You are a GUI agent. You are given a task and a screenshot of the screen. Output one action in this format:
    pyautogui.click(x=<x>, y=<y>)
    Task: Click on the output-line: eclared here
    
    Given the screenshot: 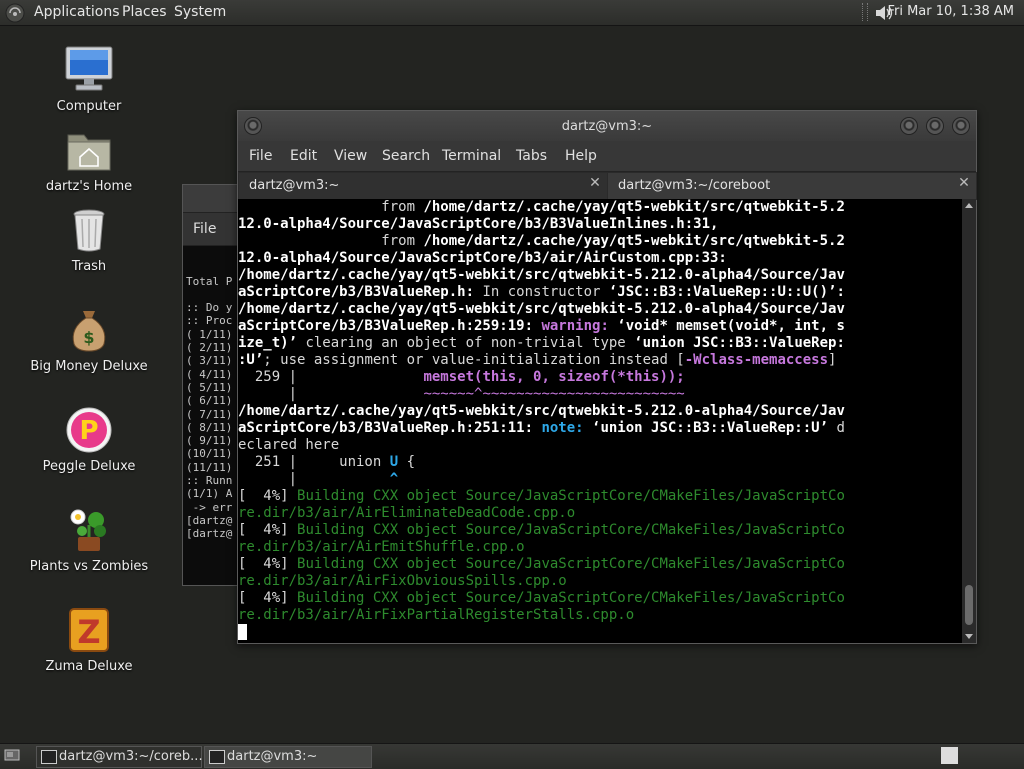 What is the action you would take?
    pyautogui.click(x=289, y=445)
    